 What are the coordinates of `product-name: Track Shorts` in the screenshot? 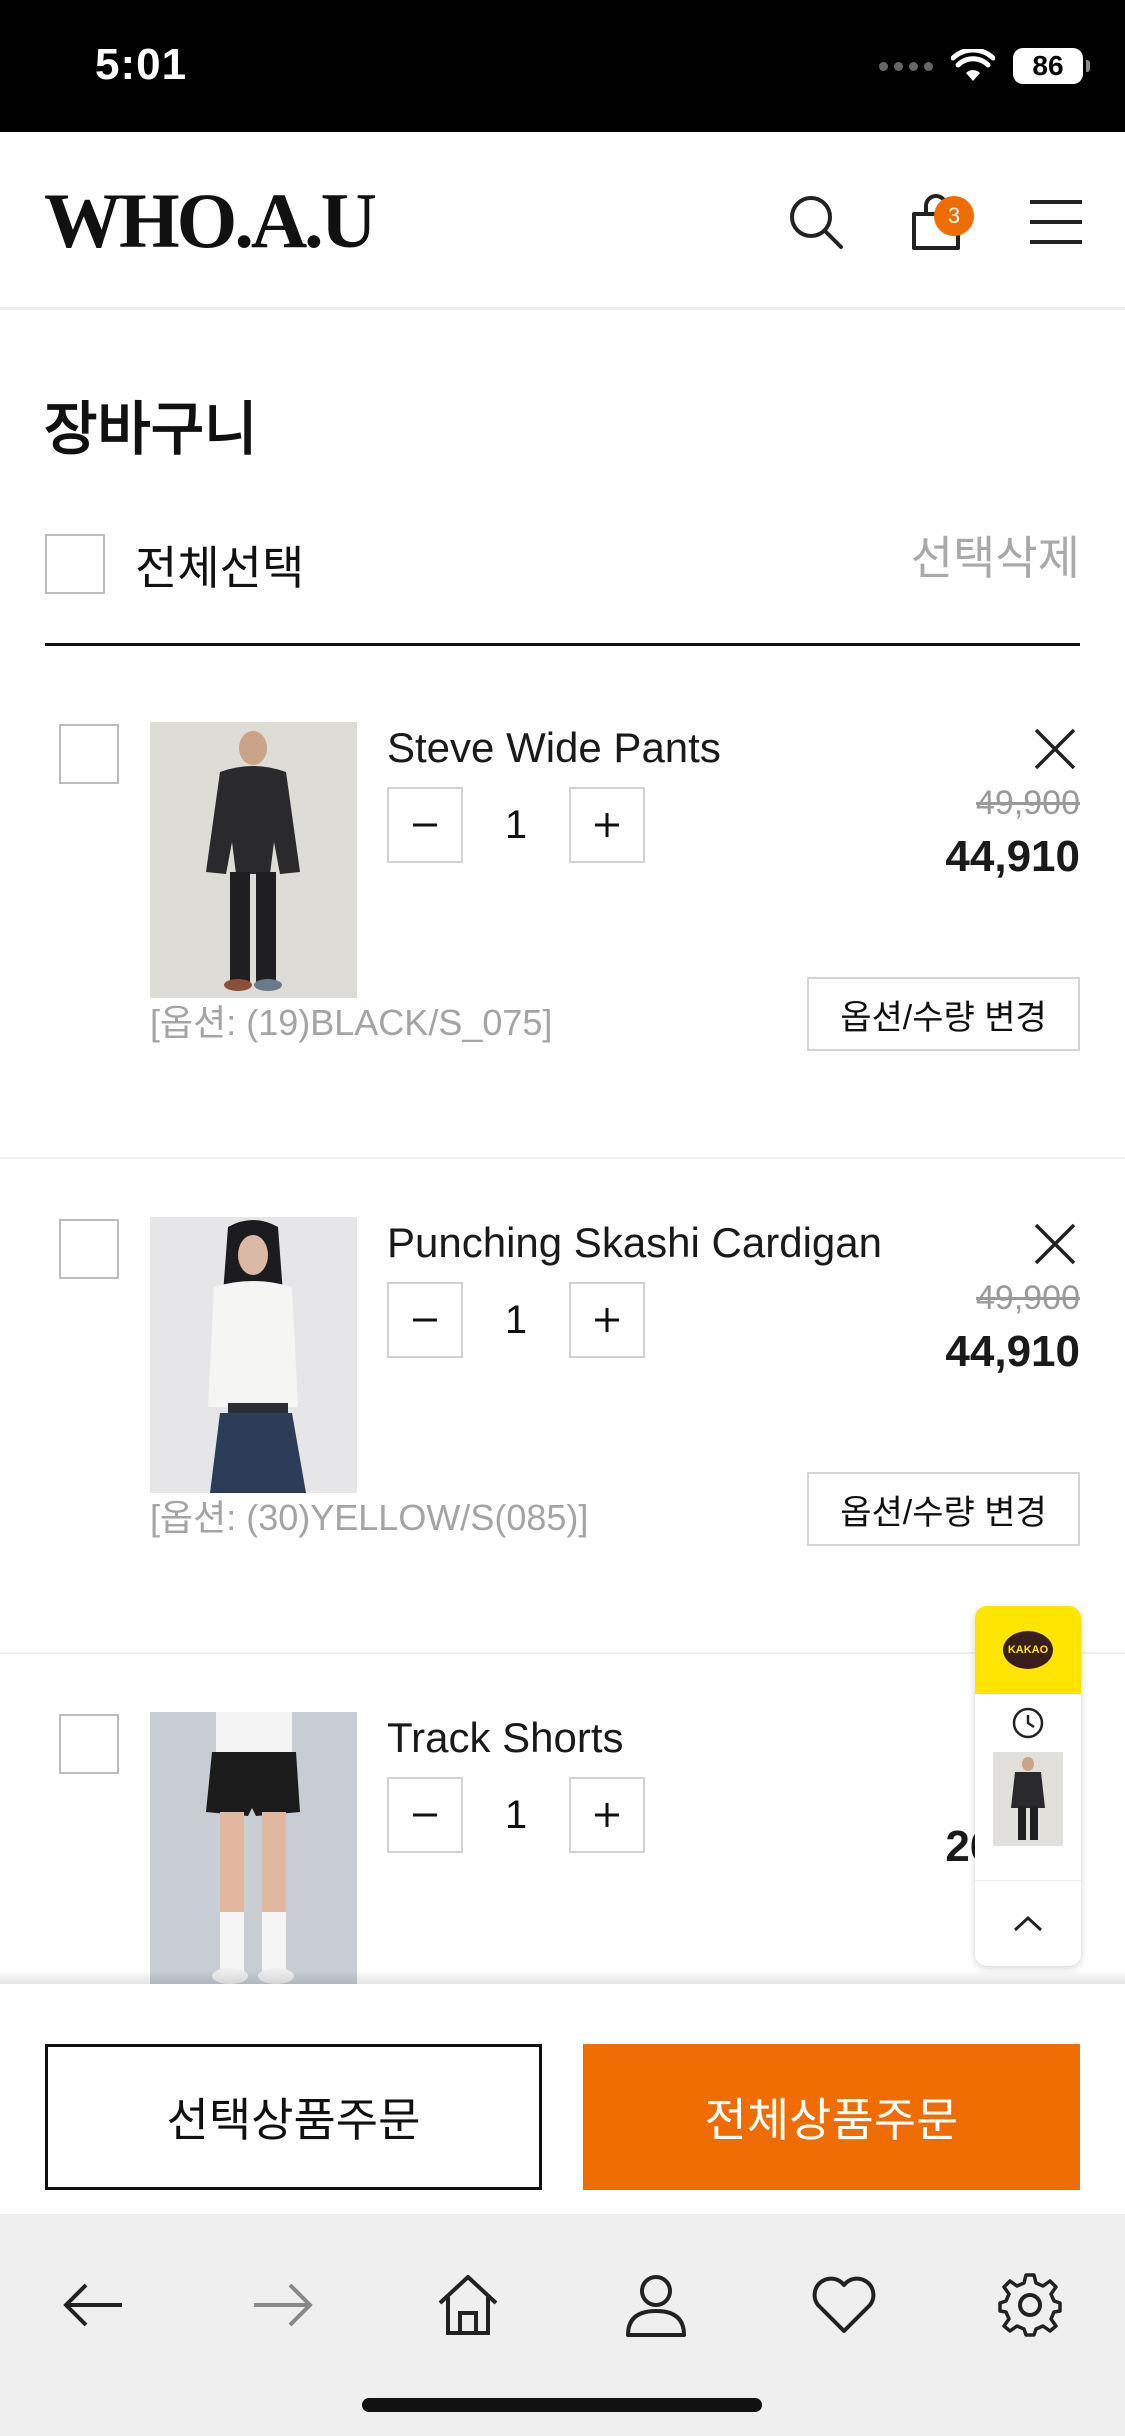 It's located at (505, 1738).